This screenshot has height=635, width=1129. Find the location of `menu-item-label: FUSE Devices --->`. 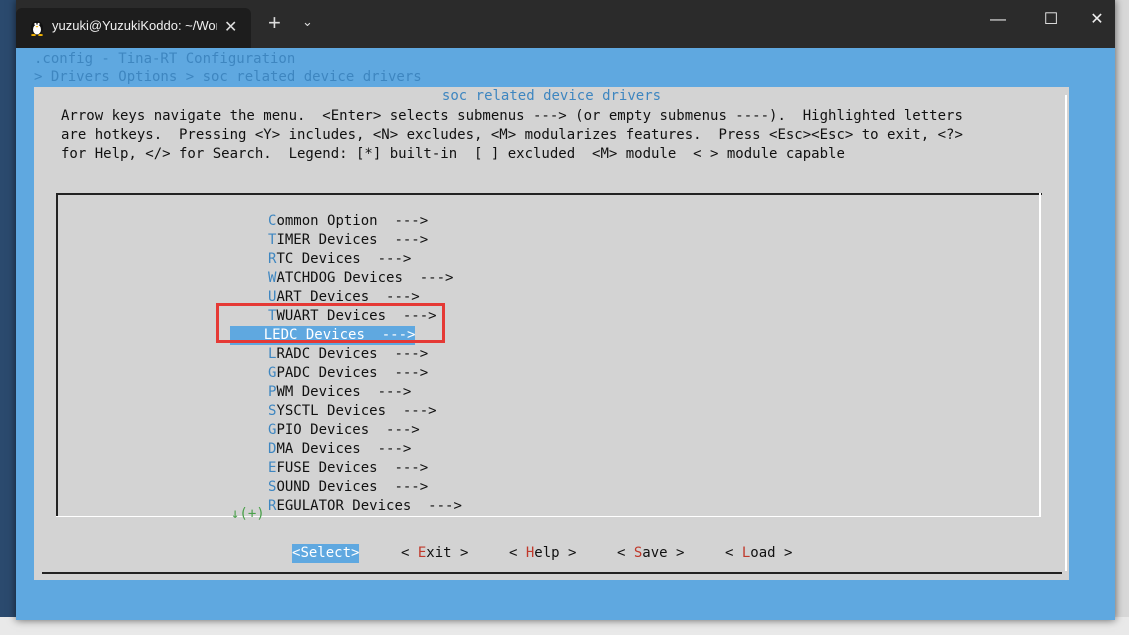

menu-item-label: FUSE Devices ---> is located at coordinates (352, 468).